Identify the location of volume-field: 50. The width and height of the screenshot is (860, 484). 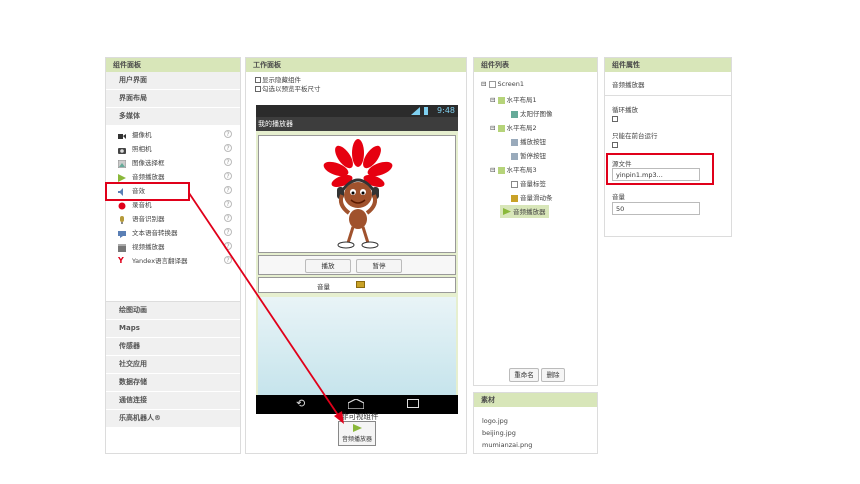
(656, 208).